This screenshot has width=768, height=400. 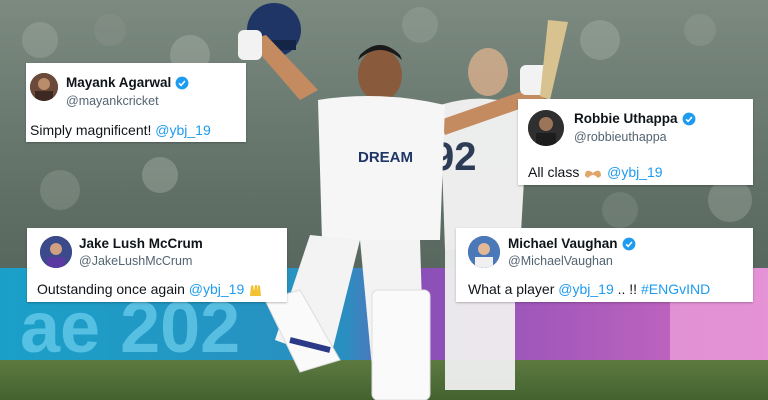 What do you see at coordinates (626, 118) in the screenshot?
I see `author-name-text: Robbie Uthappa` at bounding box center [626, 118].